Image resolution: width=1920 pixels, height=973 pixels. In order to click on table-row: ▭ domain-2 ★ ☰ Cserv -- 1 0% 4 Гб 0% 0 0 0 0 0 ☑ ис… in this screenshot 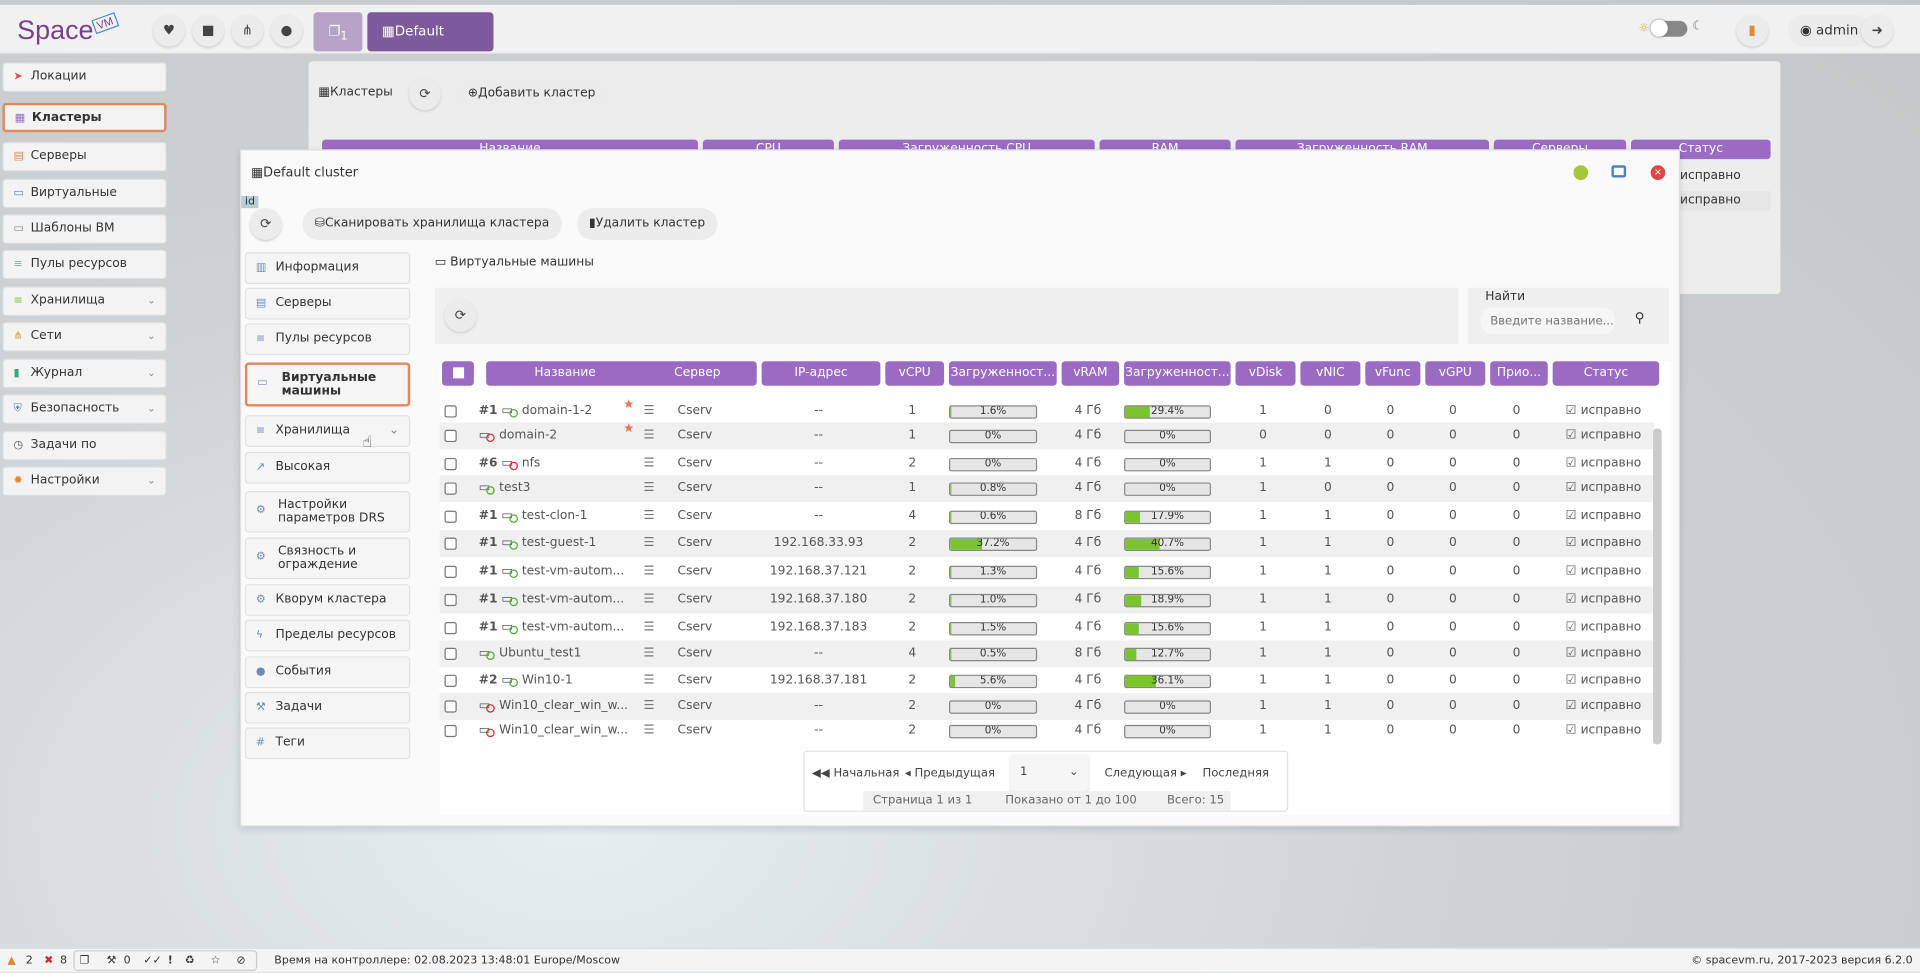, I will do `click(1047, 436)`.